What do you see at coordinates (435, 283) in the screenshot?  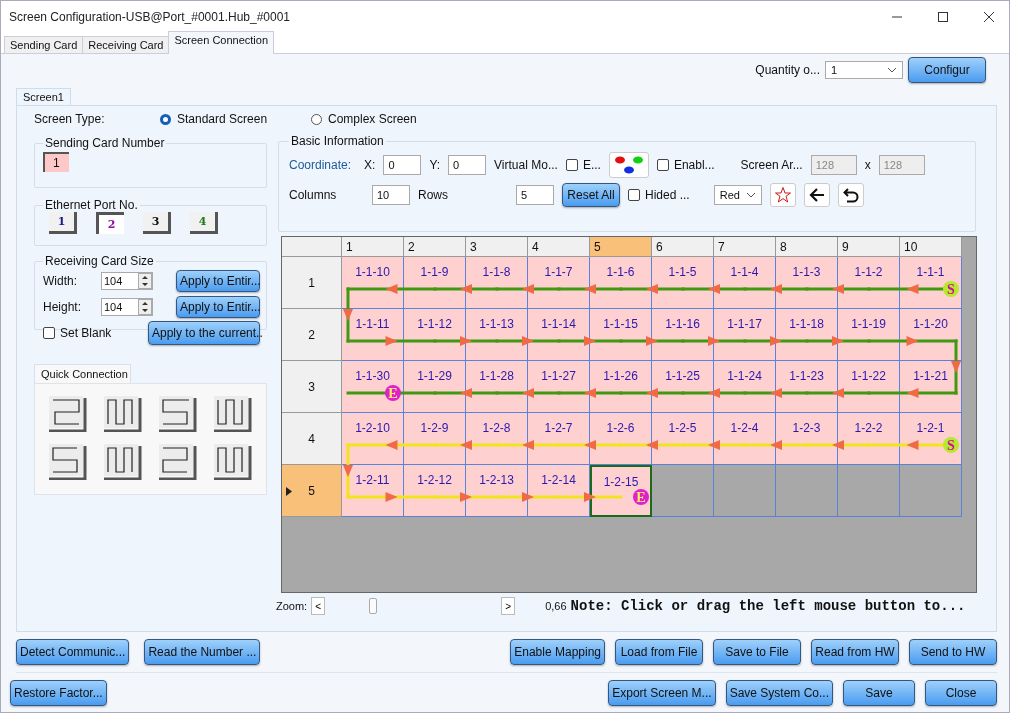 I see `grid-cell: 1-1-9` at bounding box center [435, 283].